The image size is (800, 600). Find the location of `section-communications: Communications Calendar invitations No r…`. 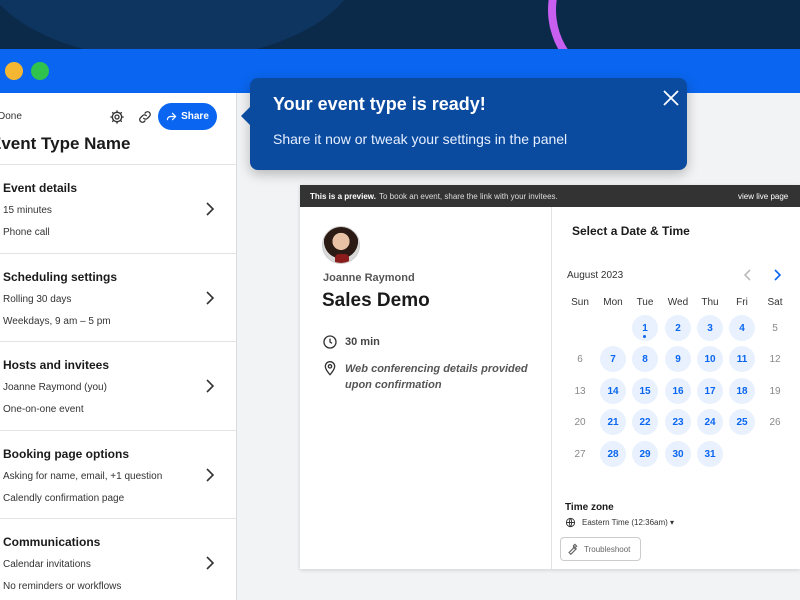

section-communications: Communications Calendar invitations No r… is located at coordinates (118, 559).